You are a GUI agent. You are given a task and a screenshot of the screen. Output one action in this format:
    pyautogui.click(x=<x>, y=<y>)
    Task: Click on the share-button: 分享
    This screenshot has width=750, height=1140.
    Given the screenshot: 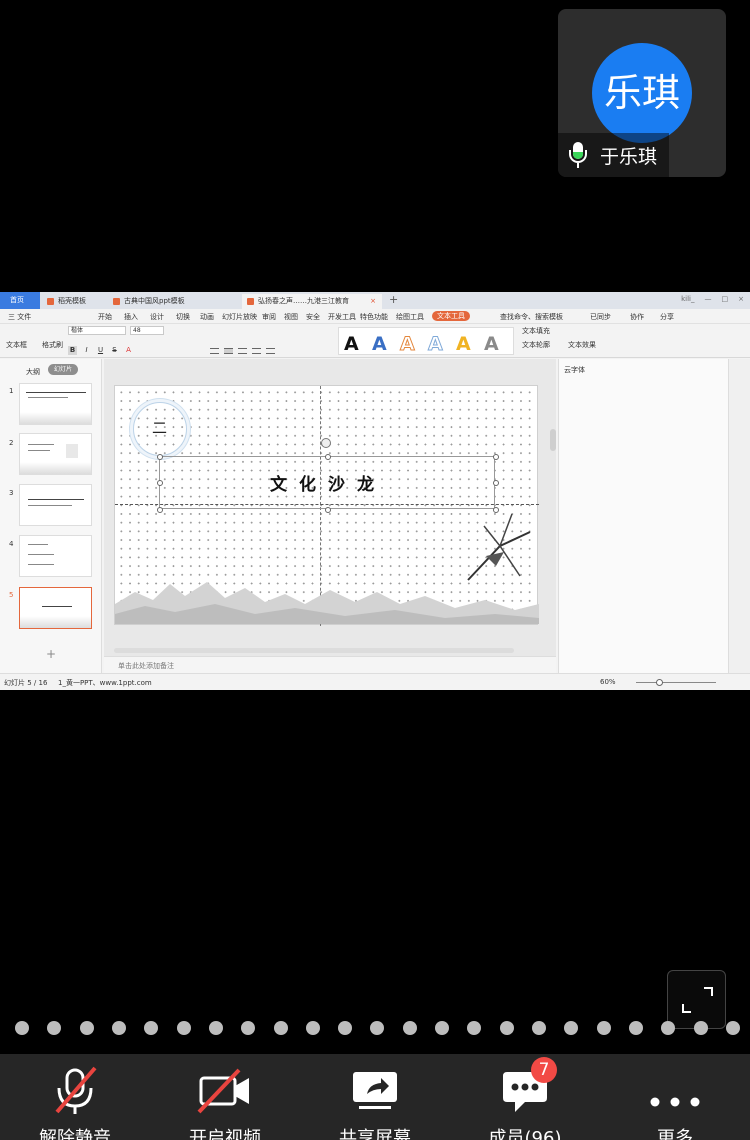 What is the action you would take?
    pyautogui.click(x=667, y=317)
    